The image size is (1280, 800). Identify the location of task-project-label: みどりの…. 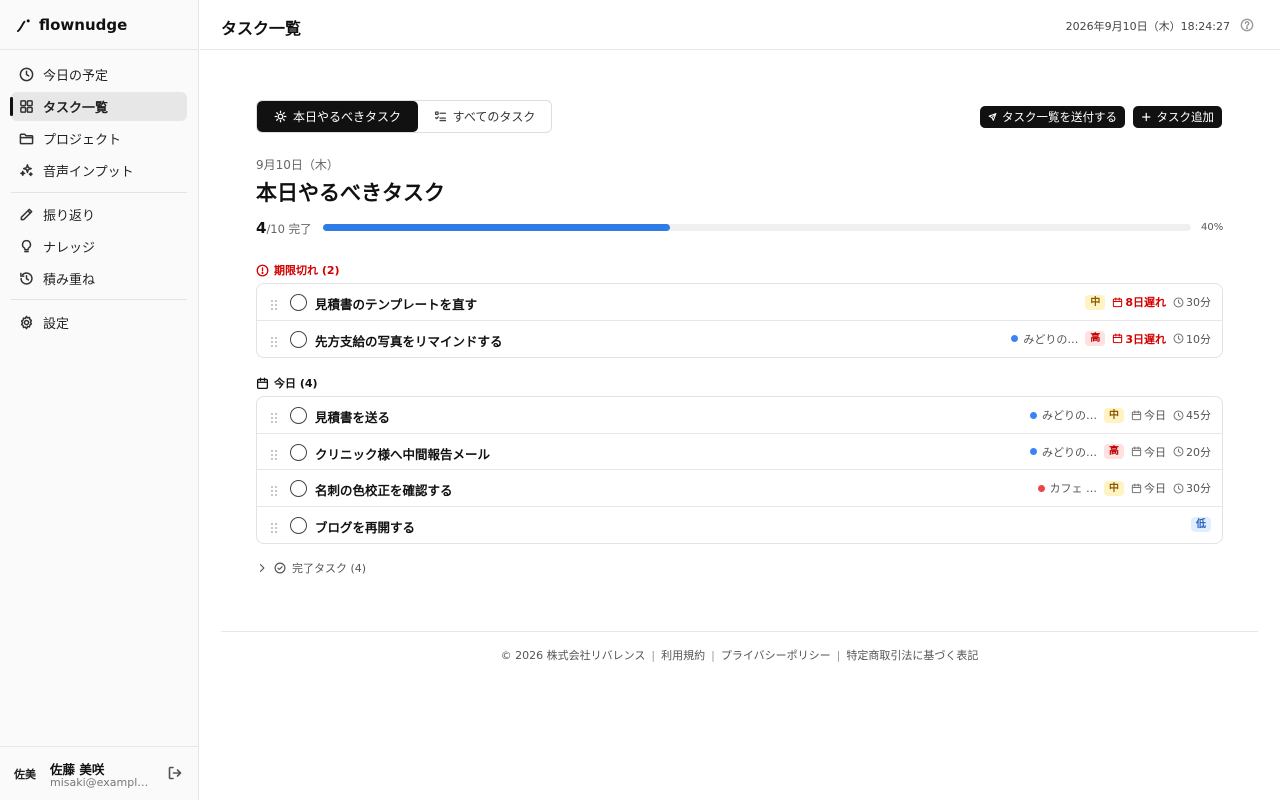
(1051, 339).